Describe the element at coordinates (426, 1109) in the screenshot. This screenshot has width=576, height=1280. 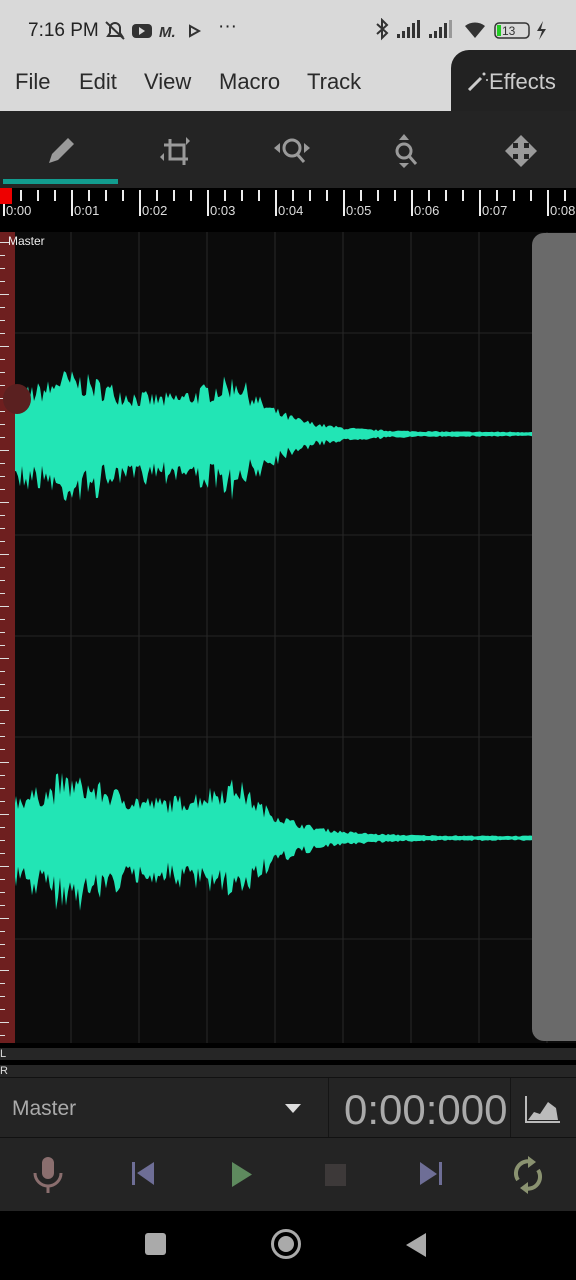
I see `time-display: 0:00:000` at that location.